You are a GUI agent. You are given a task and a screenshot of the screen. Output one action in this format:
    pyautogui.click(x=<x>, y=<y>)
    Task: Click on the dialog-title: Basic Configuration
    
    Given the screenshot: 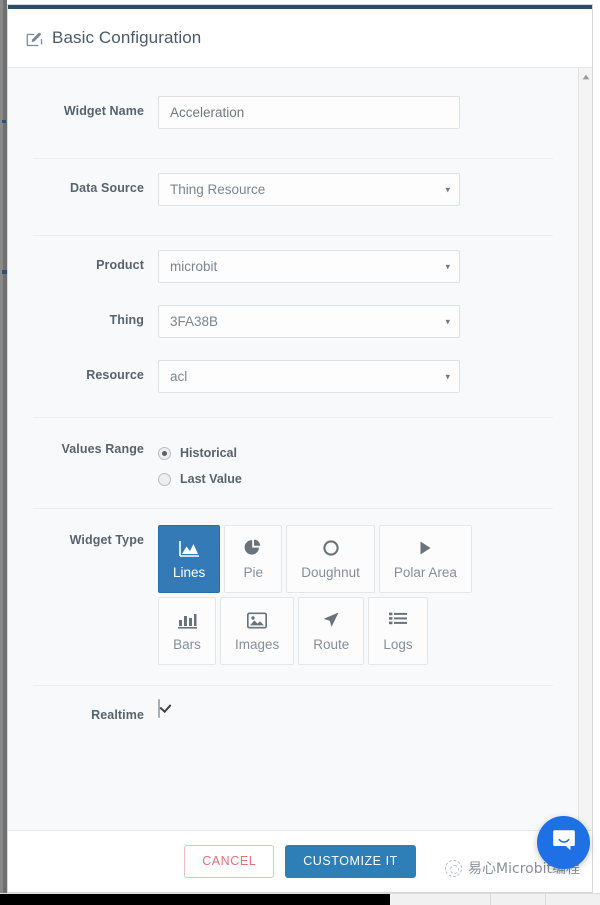 What is the action you would take?
    pyautogui.click(x=113, y=38)
    